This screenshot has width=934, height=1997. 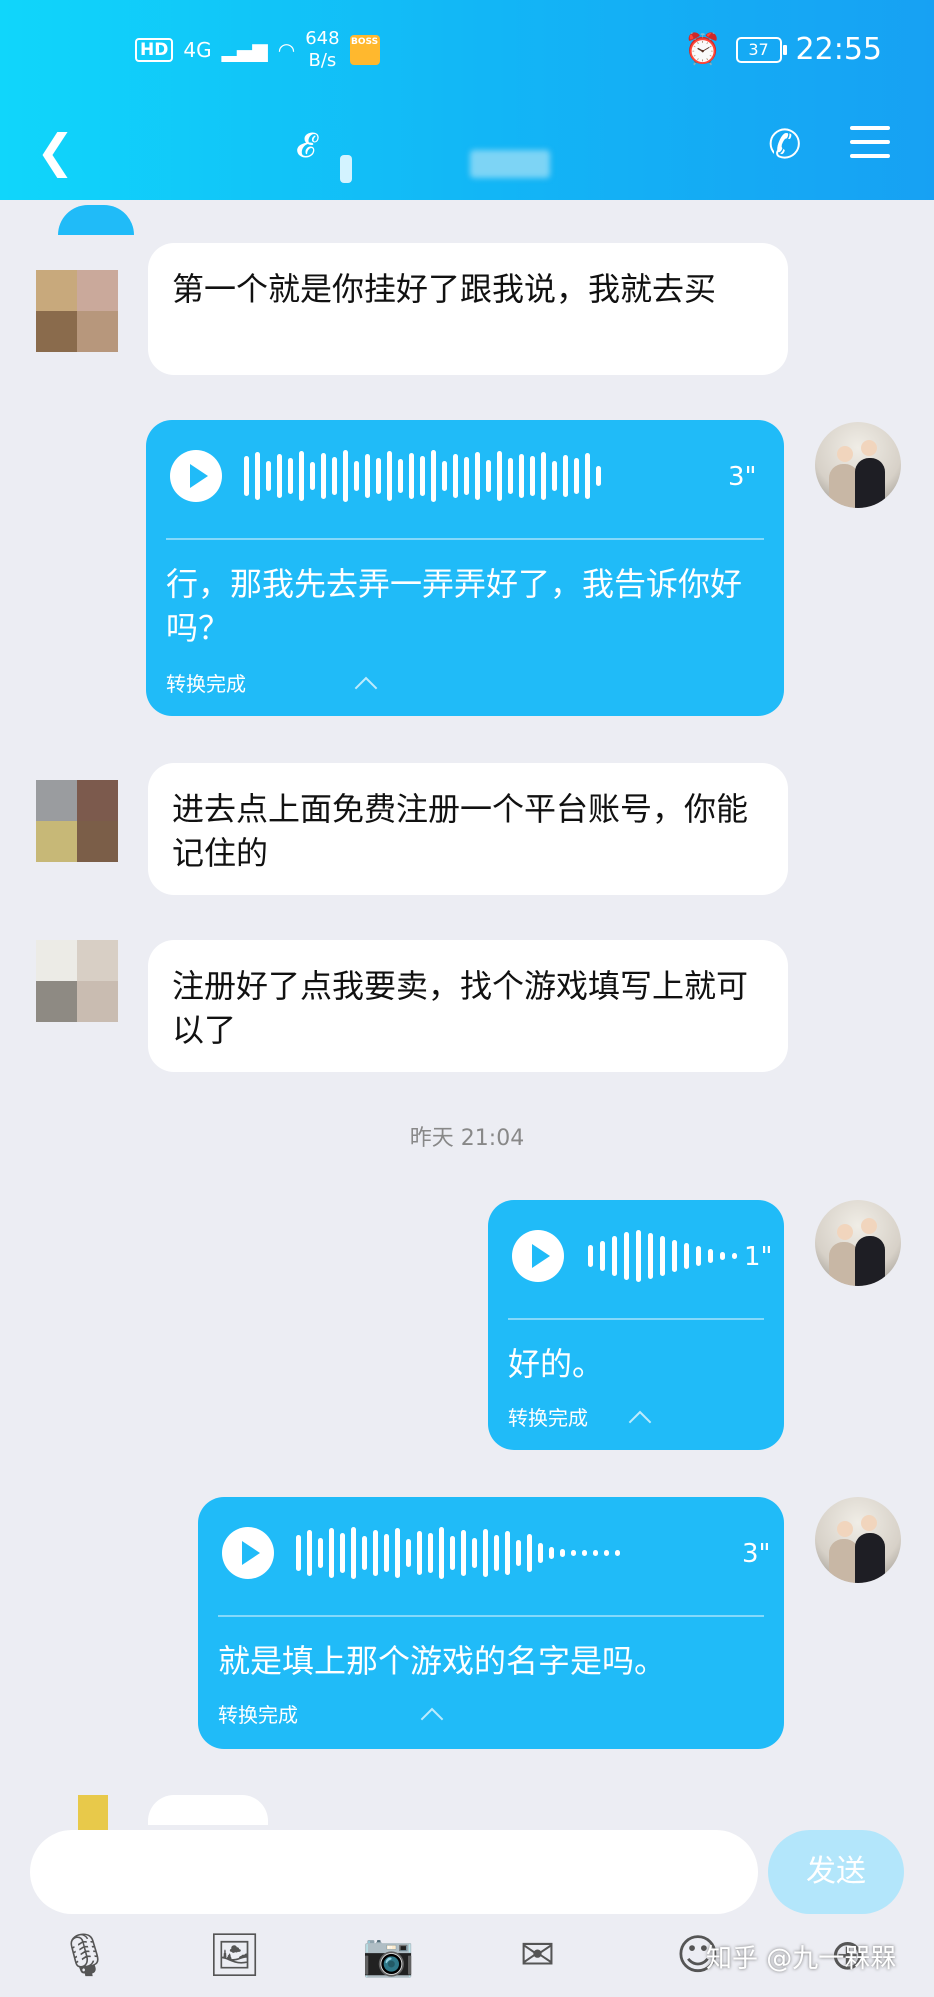 What do you see at coordinates (761, 49) in the screenshot?
I see `battery-indicator: 37` at bounding box center [761, 49].